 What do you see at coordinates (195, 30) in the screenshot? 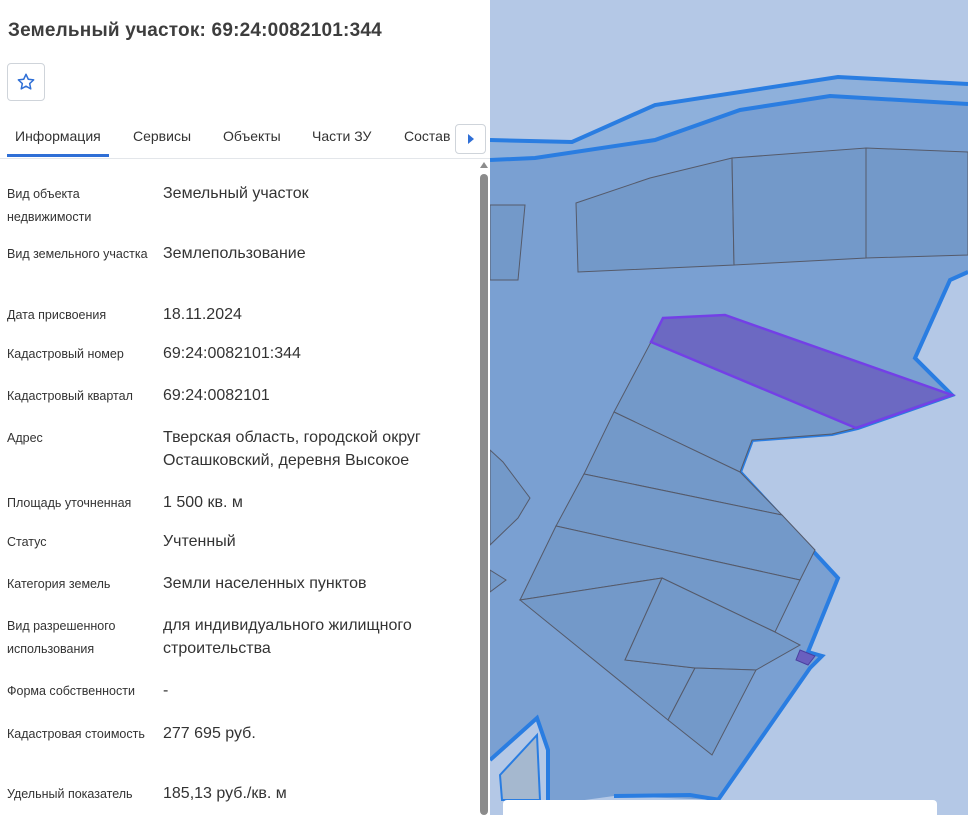
I see `page-title: Земельный участок: 69:24:0082101:344` at bounding box center [195, 30].